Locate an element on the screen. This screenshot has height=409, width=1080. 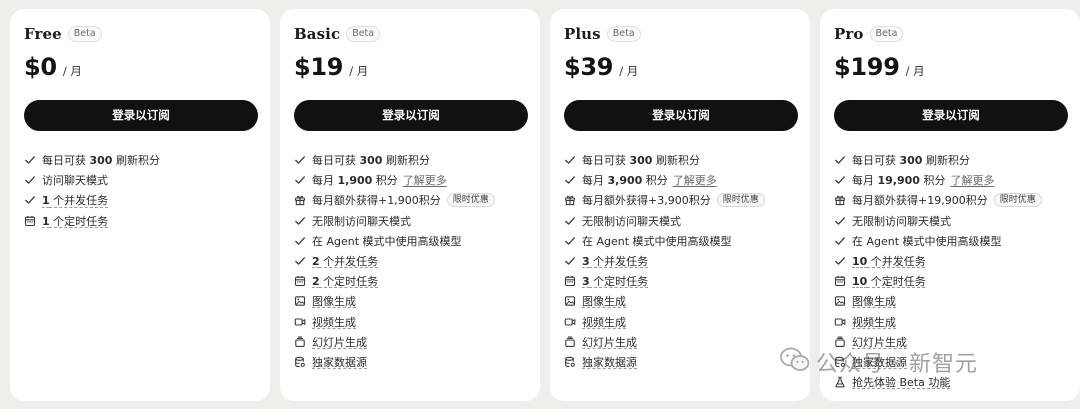
feature-item: 抢先体验 Beta 功能 is located at coordinates (950, 382).